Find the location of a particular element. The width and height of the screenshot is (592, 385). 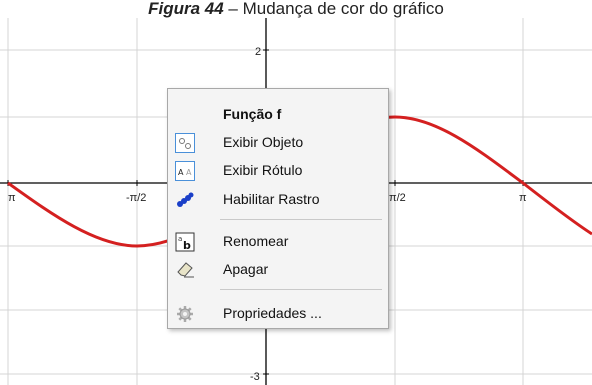

trace-icon is located at coordinates (185, 200).